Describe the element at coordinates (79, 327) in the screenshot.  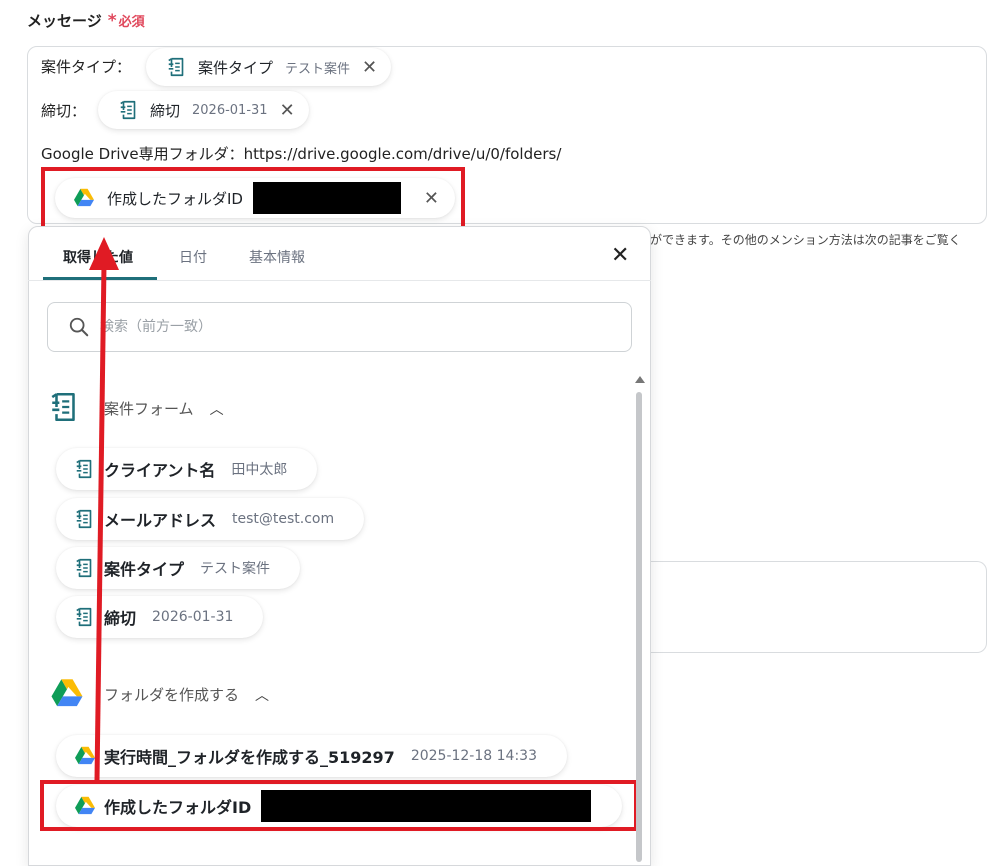
I see `search-icon` at that location.